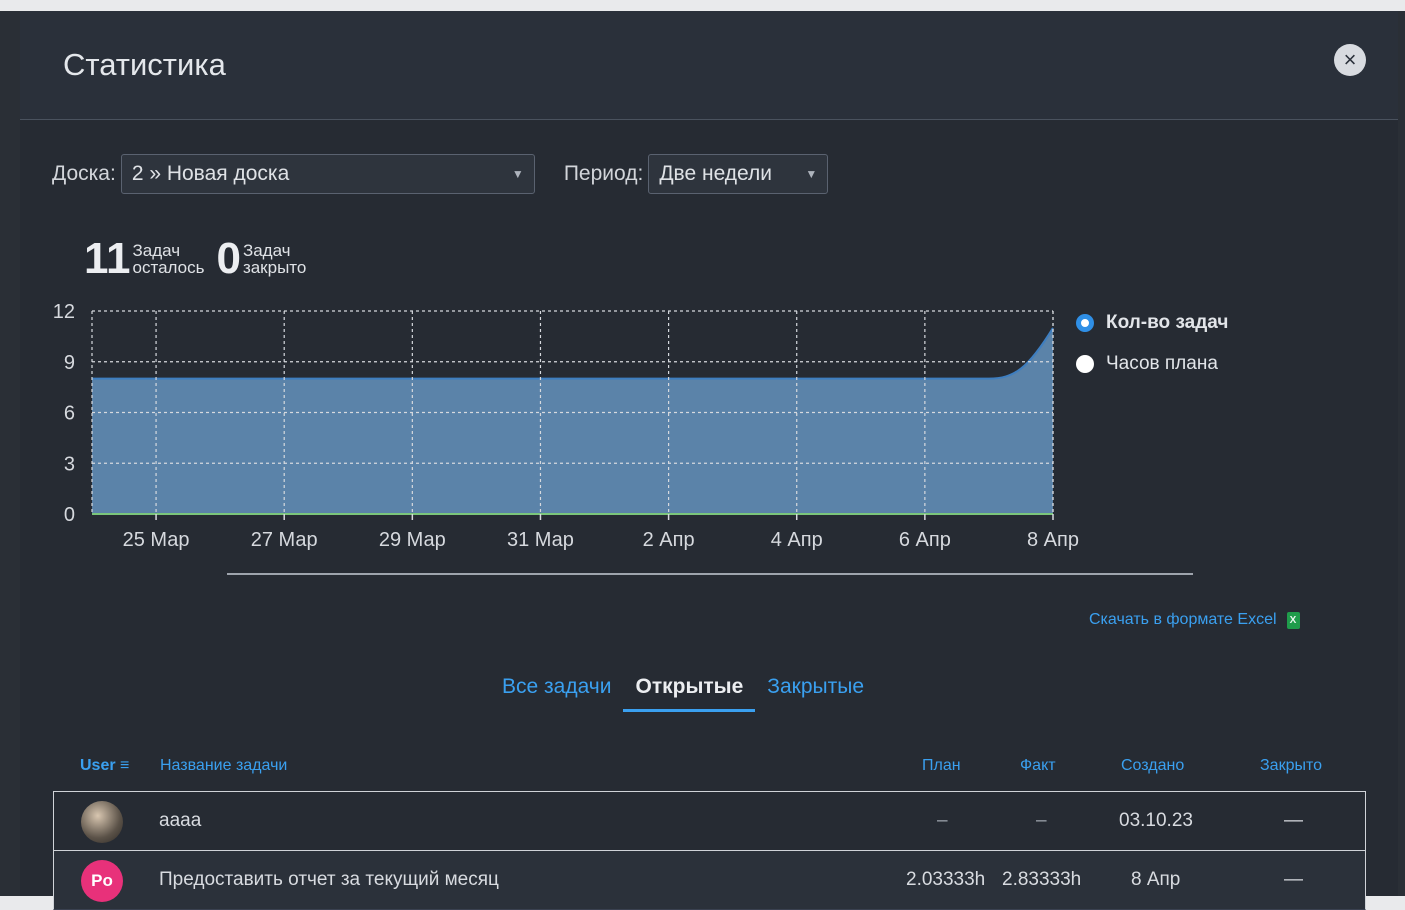 This screenshot has width=1405, height=910. I want to click on column-created: Создано, so click(1152, 766).